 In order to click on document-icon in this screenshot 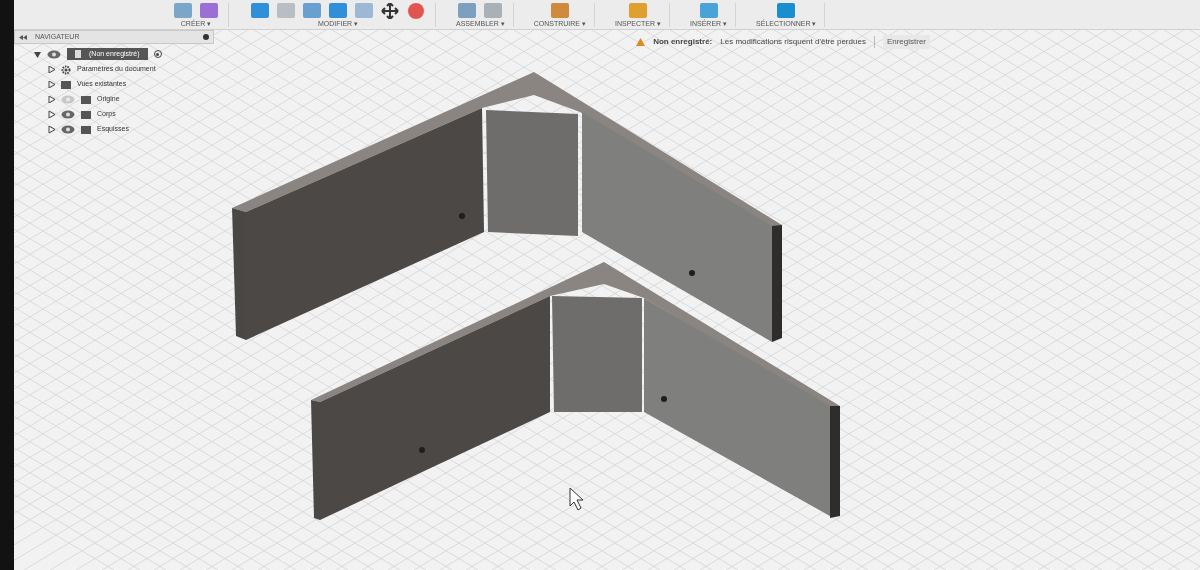, I will do `click(78, 54)`.